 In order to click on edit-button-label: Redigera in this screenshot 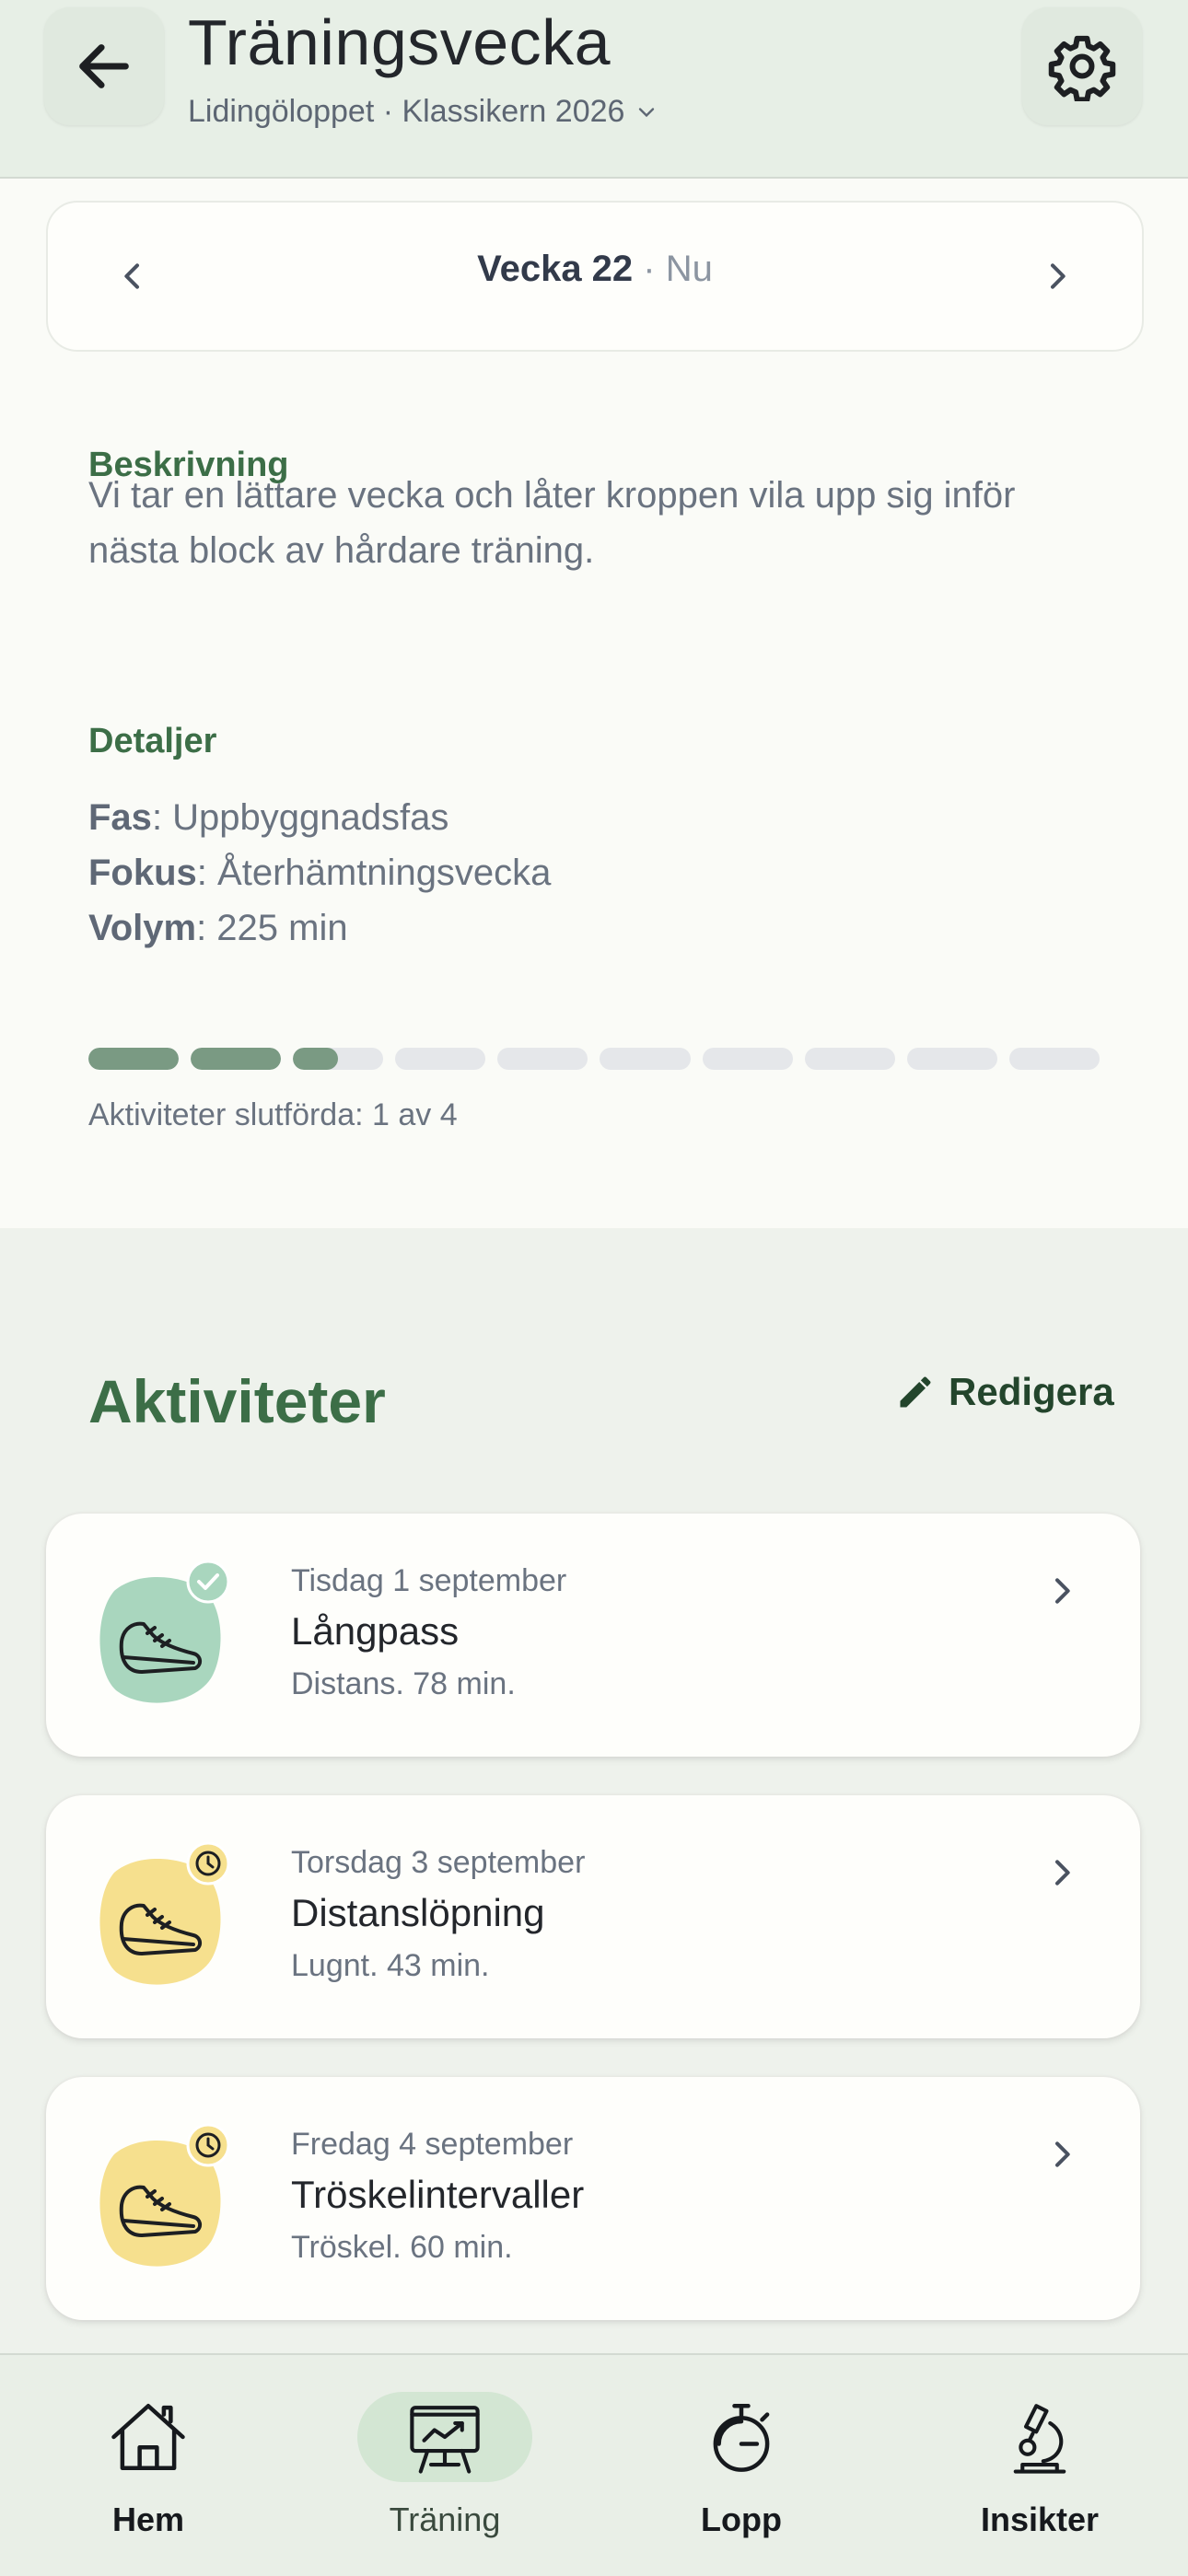, I will do `click(1031, 1391)`.